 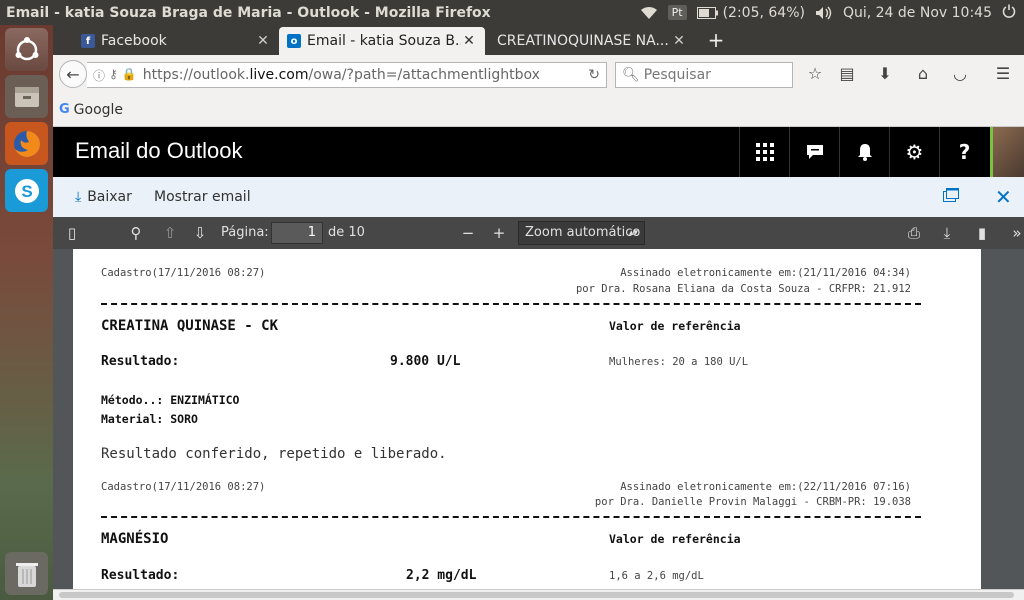 I want to click on previous-page-icon: ⇧, so click(x=170, y=233).